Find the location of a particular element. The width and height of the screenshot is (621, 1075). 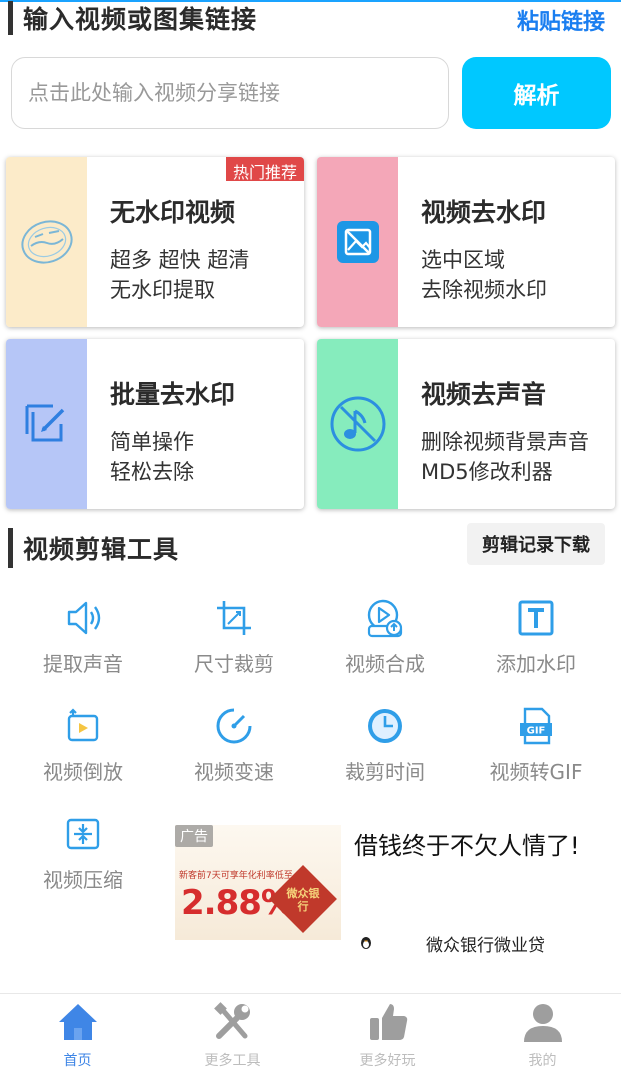

merge-video-icon is located at coordinates (385, 618).